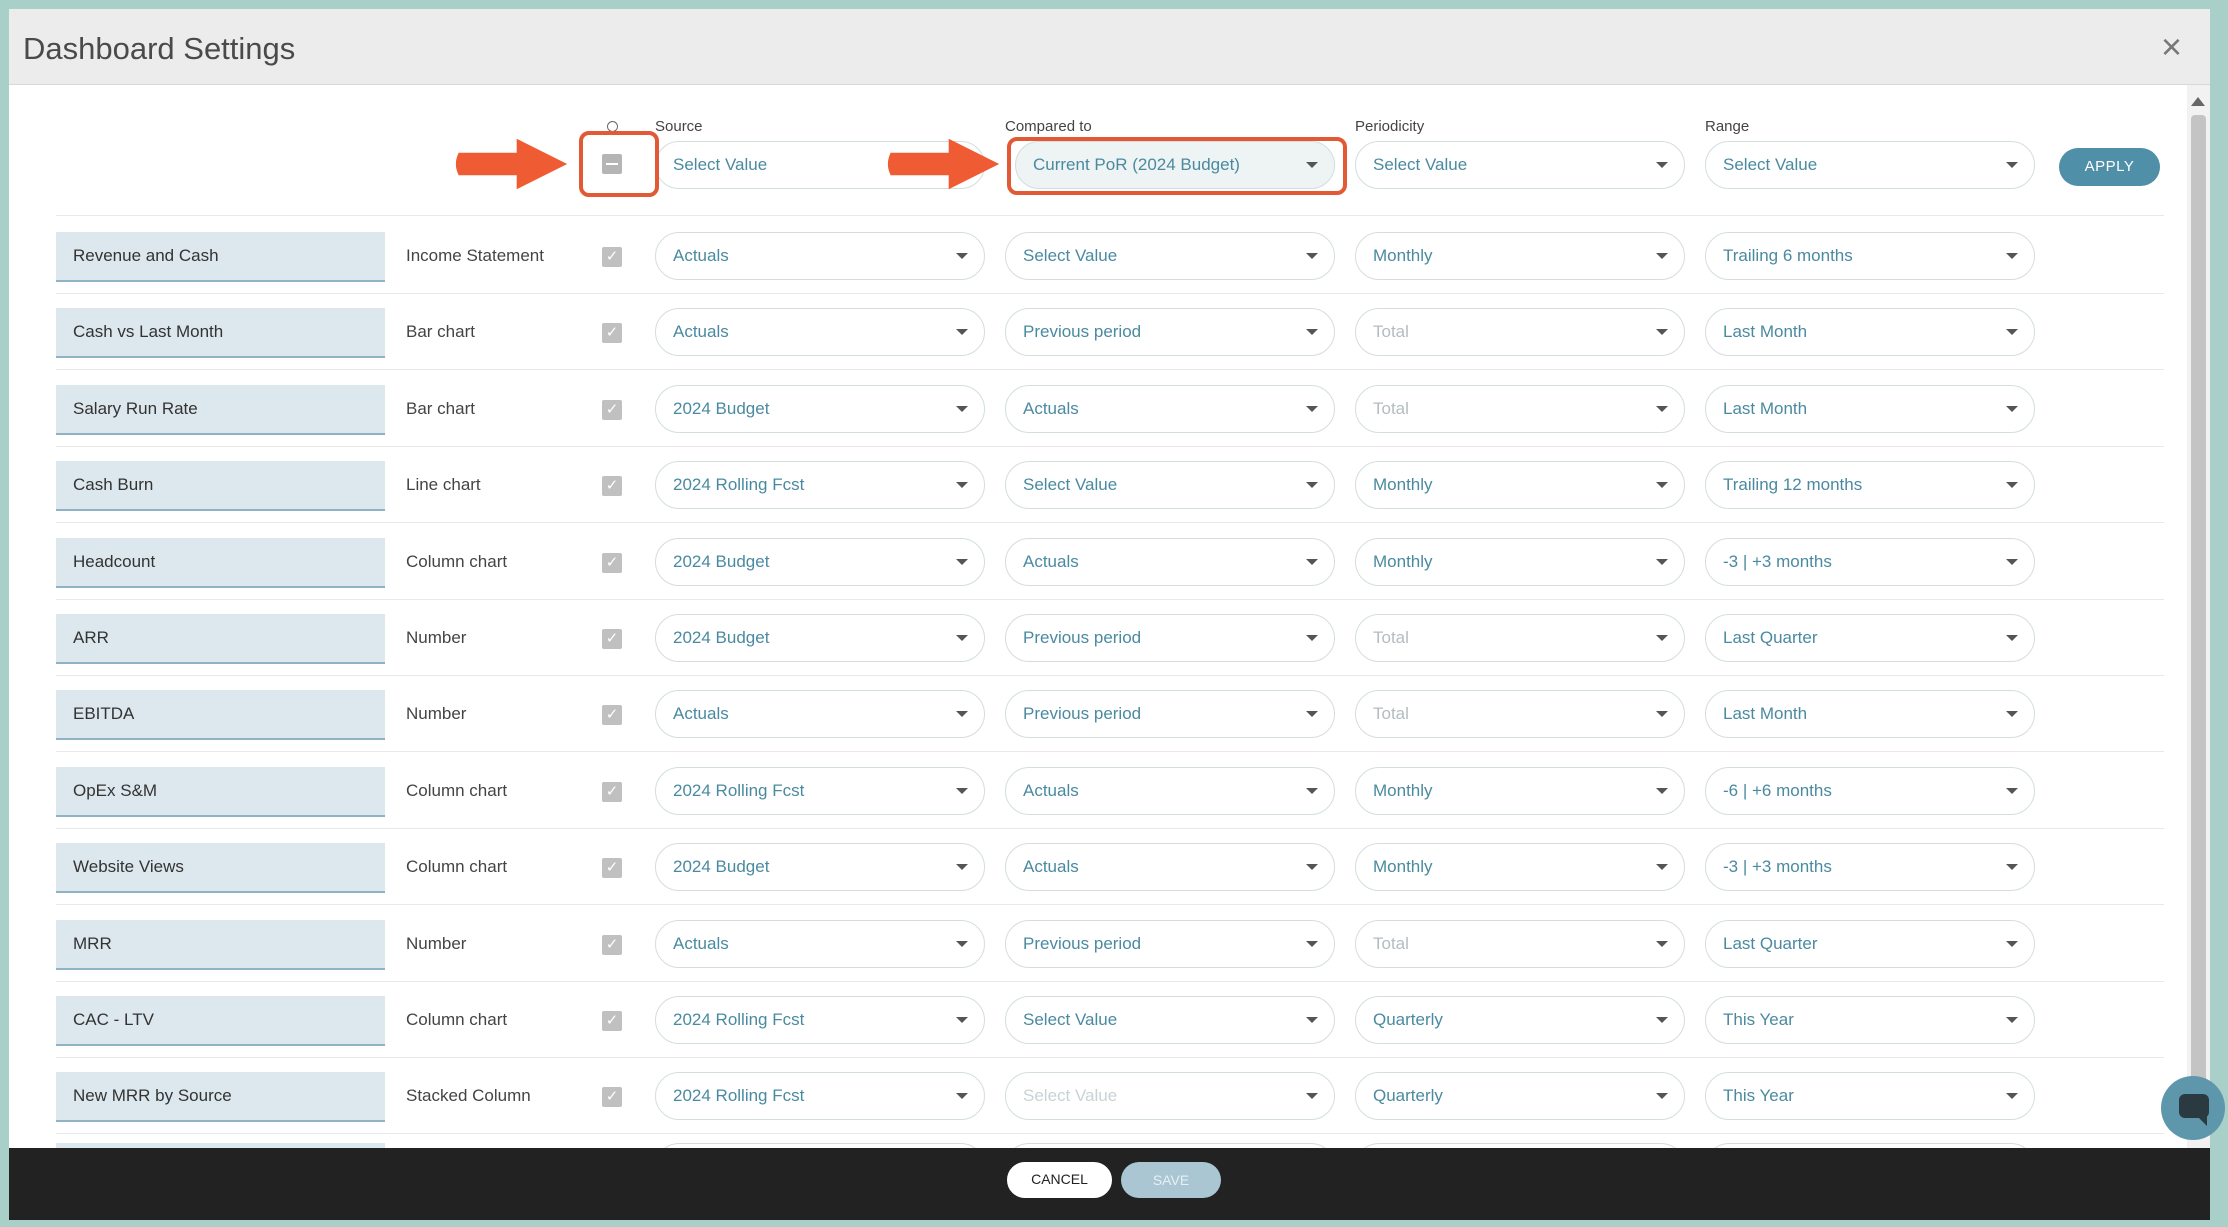 The image size is (2228, 1227). Describe the element at coordinates (220, 486) in the screenshot. I see `widget-name-field: Cash Burn` at that location.